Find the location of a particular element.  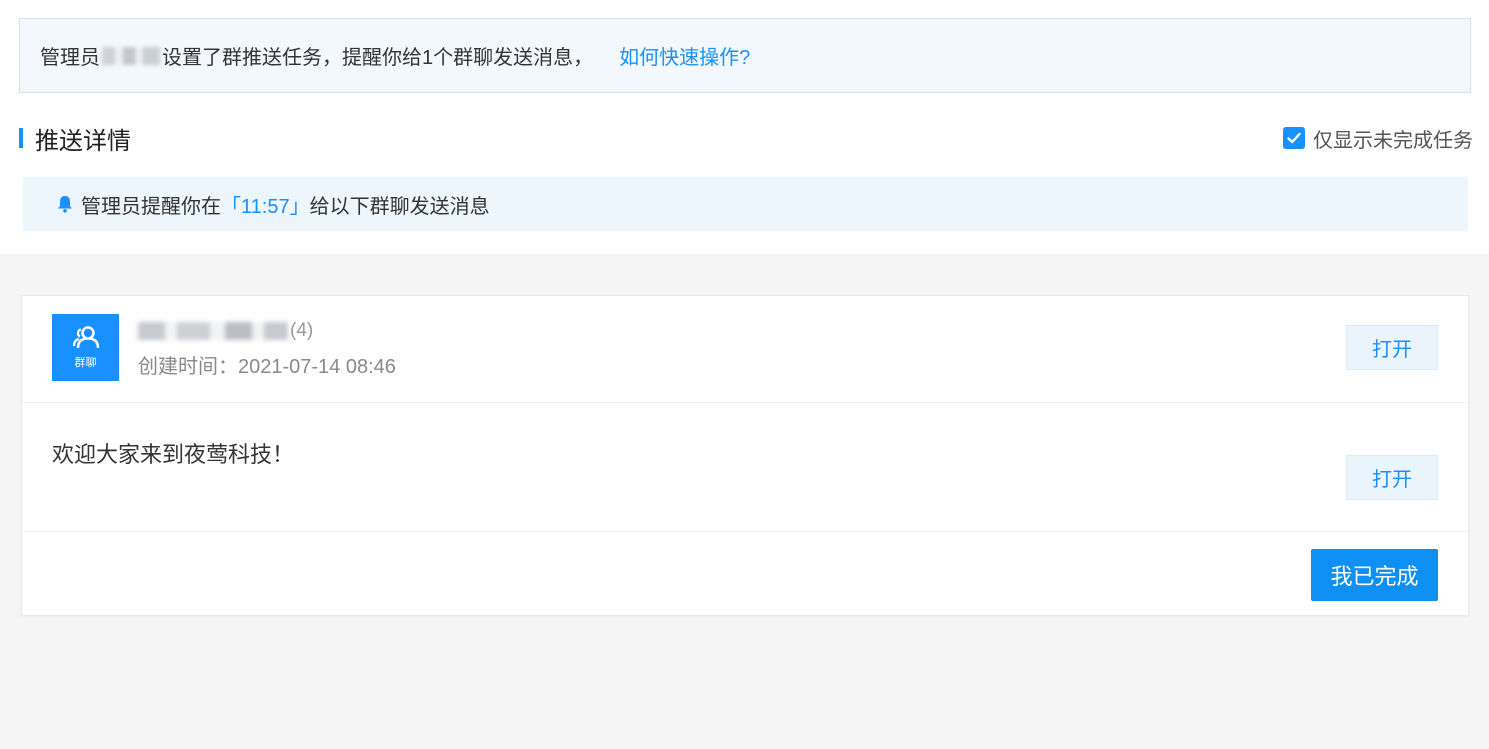

reminder-time: 「11:57」 is located at coordinates (265, 206).